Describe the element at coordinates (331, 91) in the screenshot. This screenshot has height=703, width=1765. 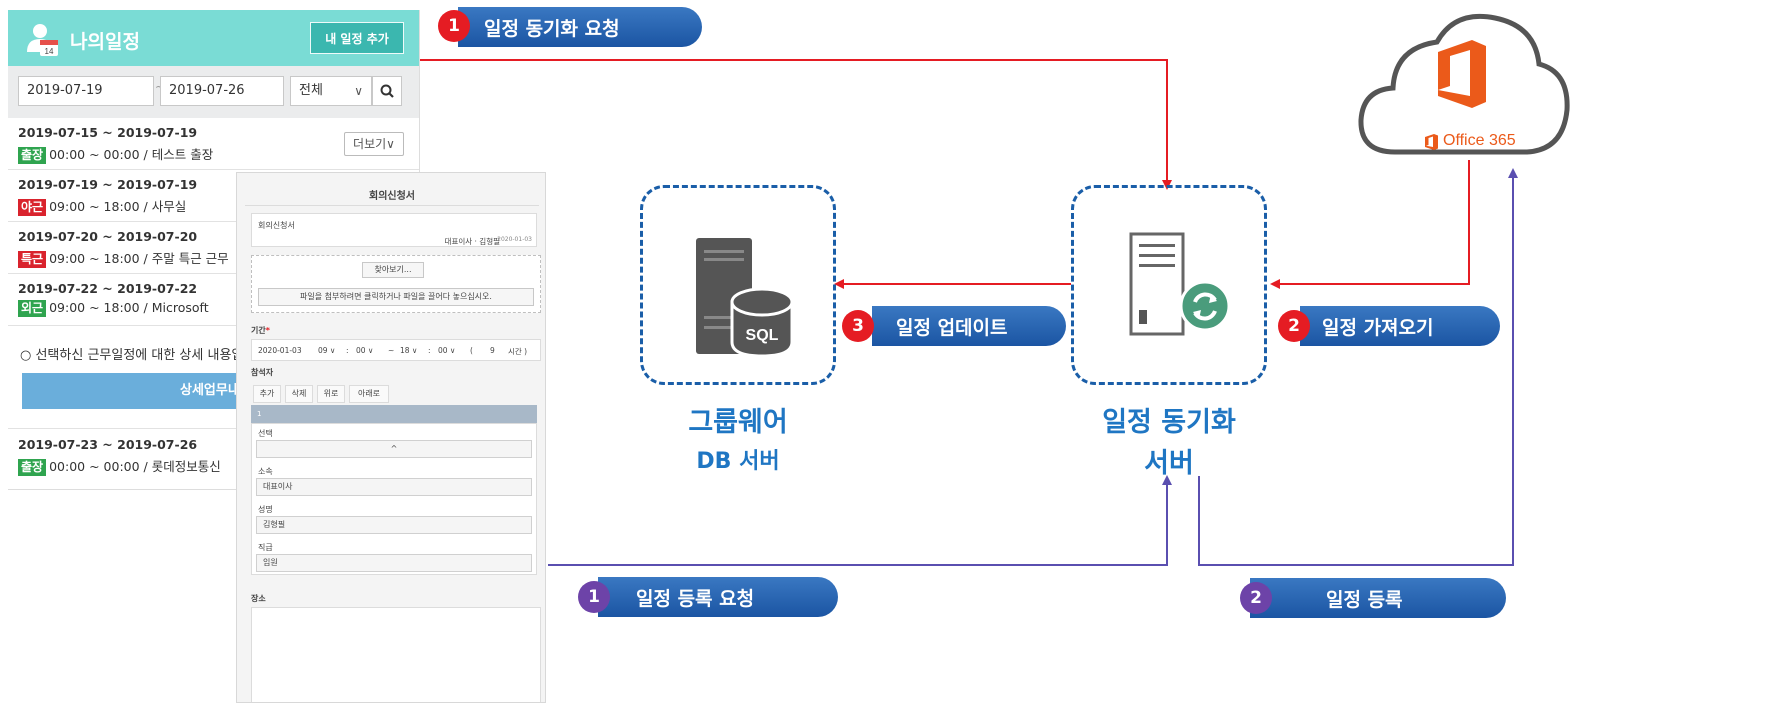
I see `category-select: 전체 ∨` at that location.